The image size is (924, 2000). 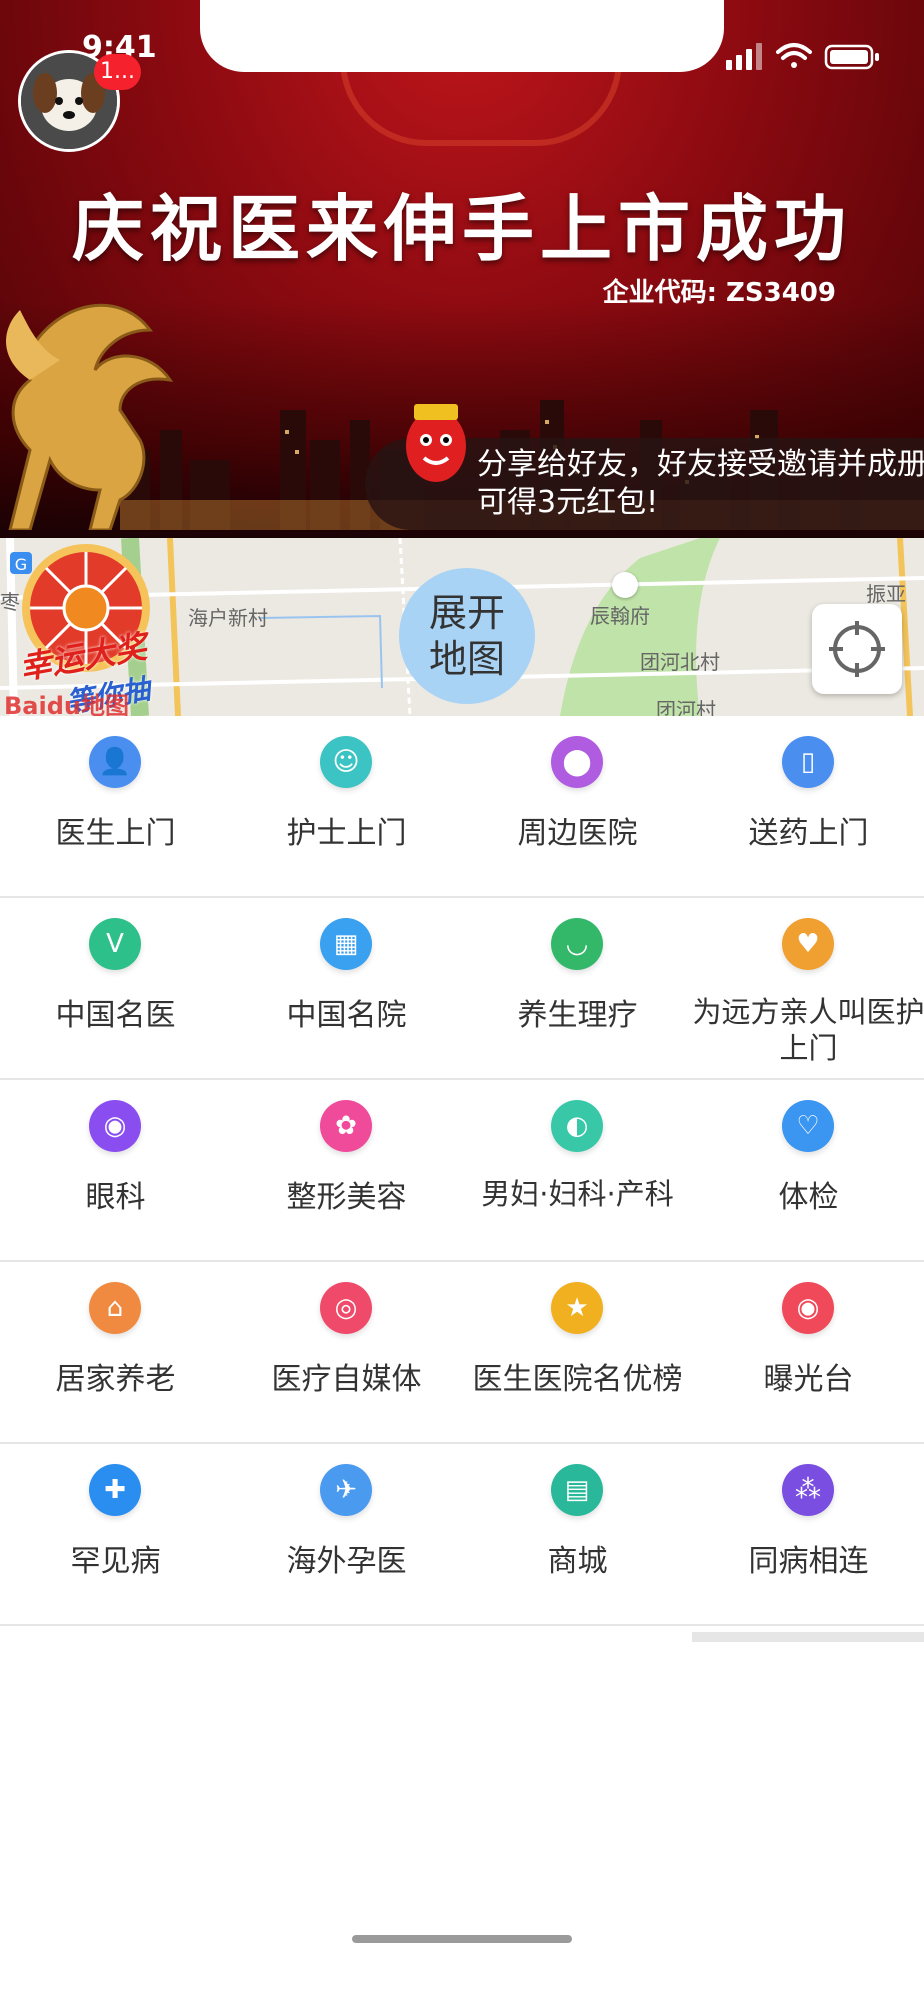 I want to click on first-aid-icon: ✚, so click(x=115, y=1490).